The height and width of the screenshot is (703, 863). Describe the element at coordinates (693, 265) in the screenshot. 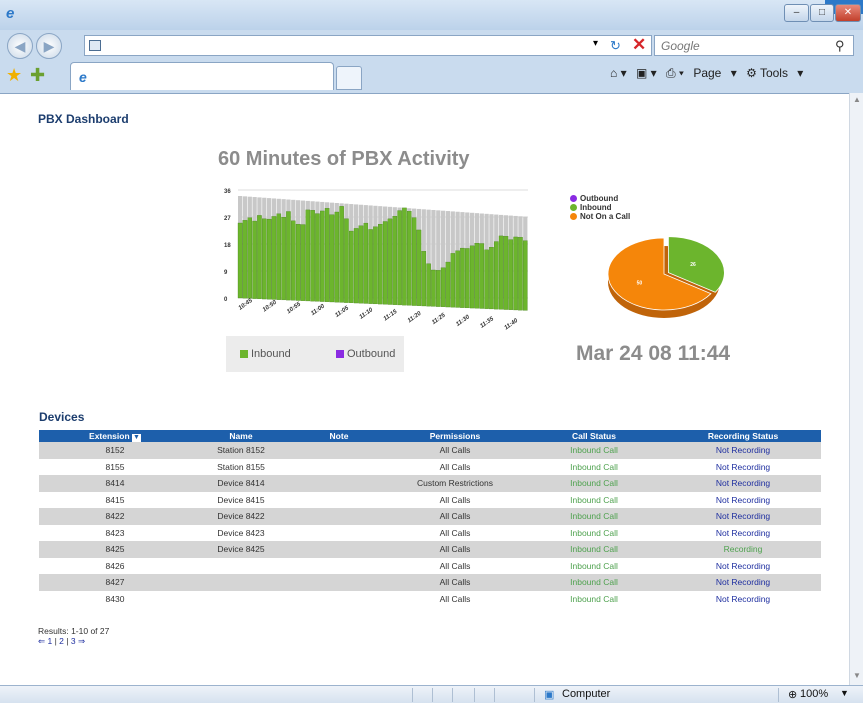

I see `pie-slice-label: 26` at that location.